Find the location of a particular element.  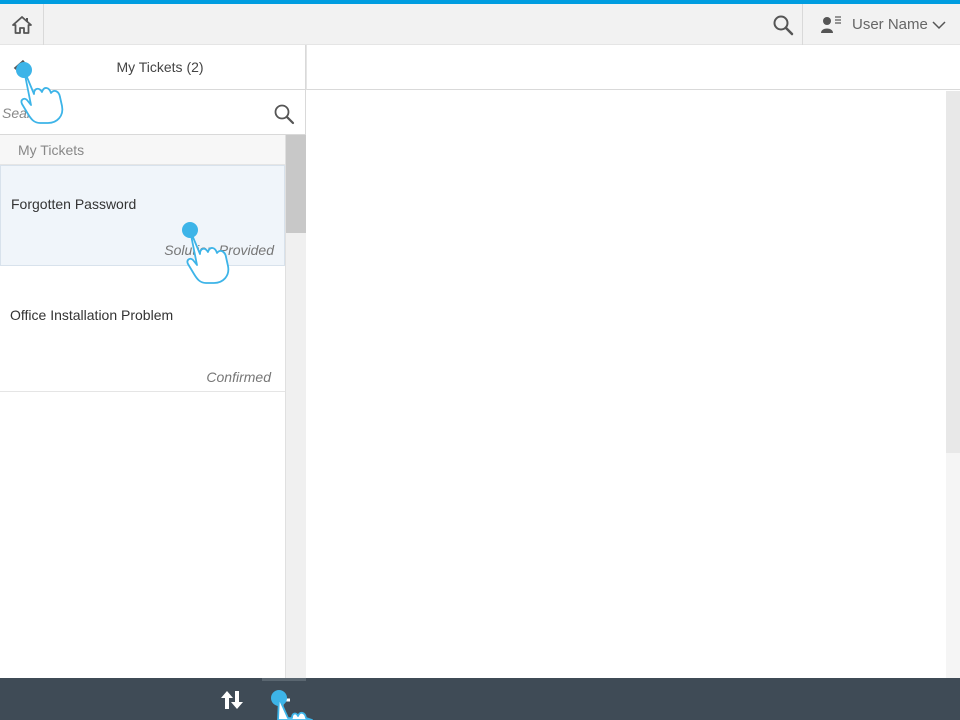

home-button is located at coordinates (22, 24).